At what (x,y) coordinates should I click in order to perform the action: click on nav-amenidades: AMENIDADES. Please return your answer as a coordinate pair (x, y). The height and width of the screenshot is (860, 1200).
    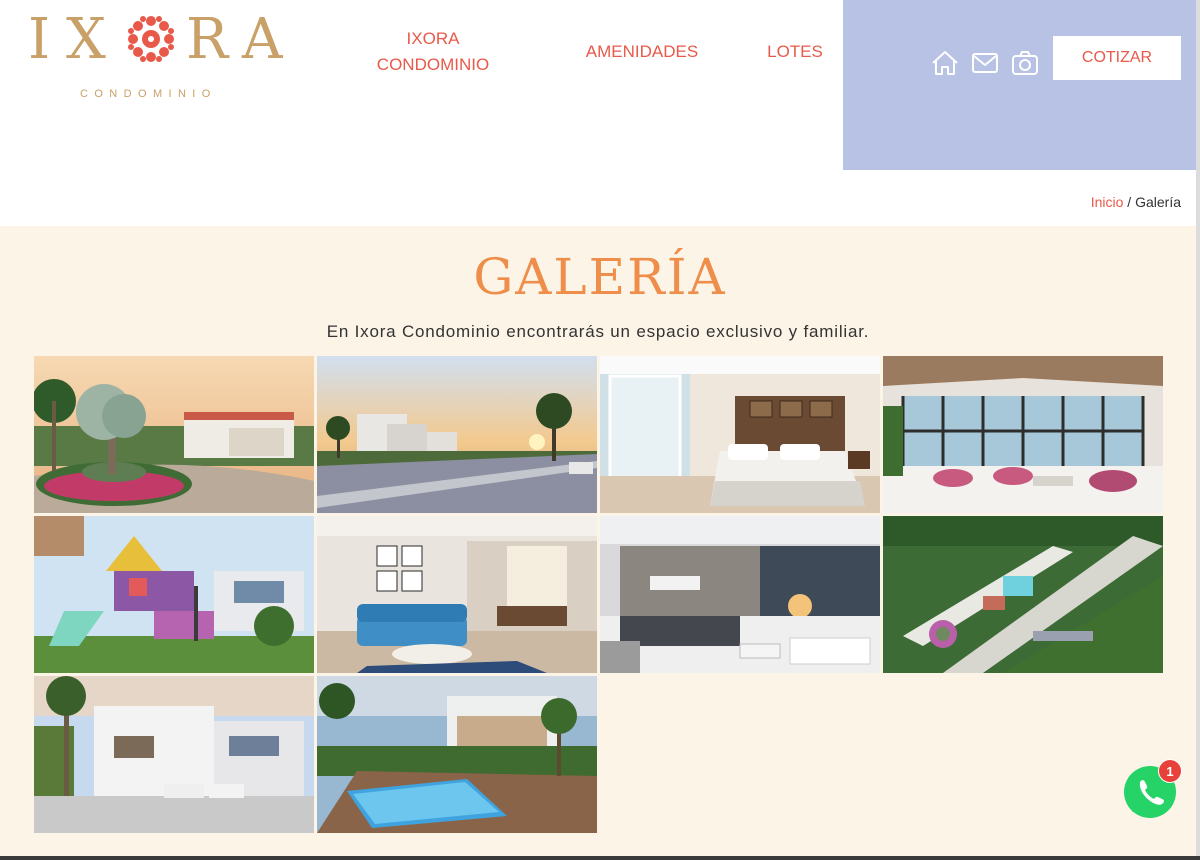
    Looking at the image, I should click on (642, 52).